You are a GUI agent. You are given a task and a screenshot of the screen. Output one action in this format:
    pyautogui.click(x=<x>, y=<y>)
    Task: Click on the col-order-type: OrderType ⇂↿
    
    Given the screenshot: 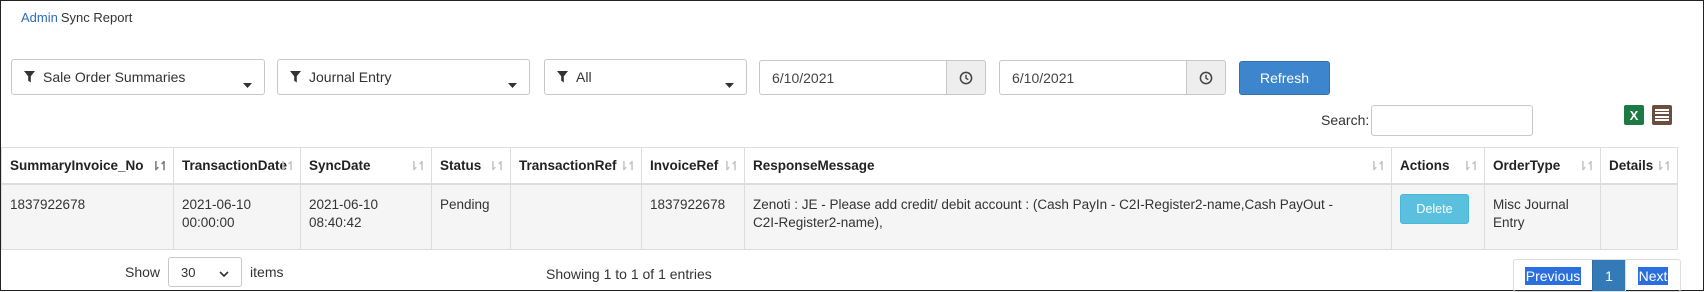 What is the action you would take?
    pyautogui.click(x=1542, y=166)
    